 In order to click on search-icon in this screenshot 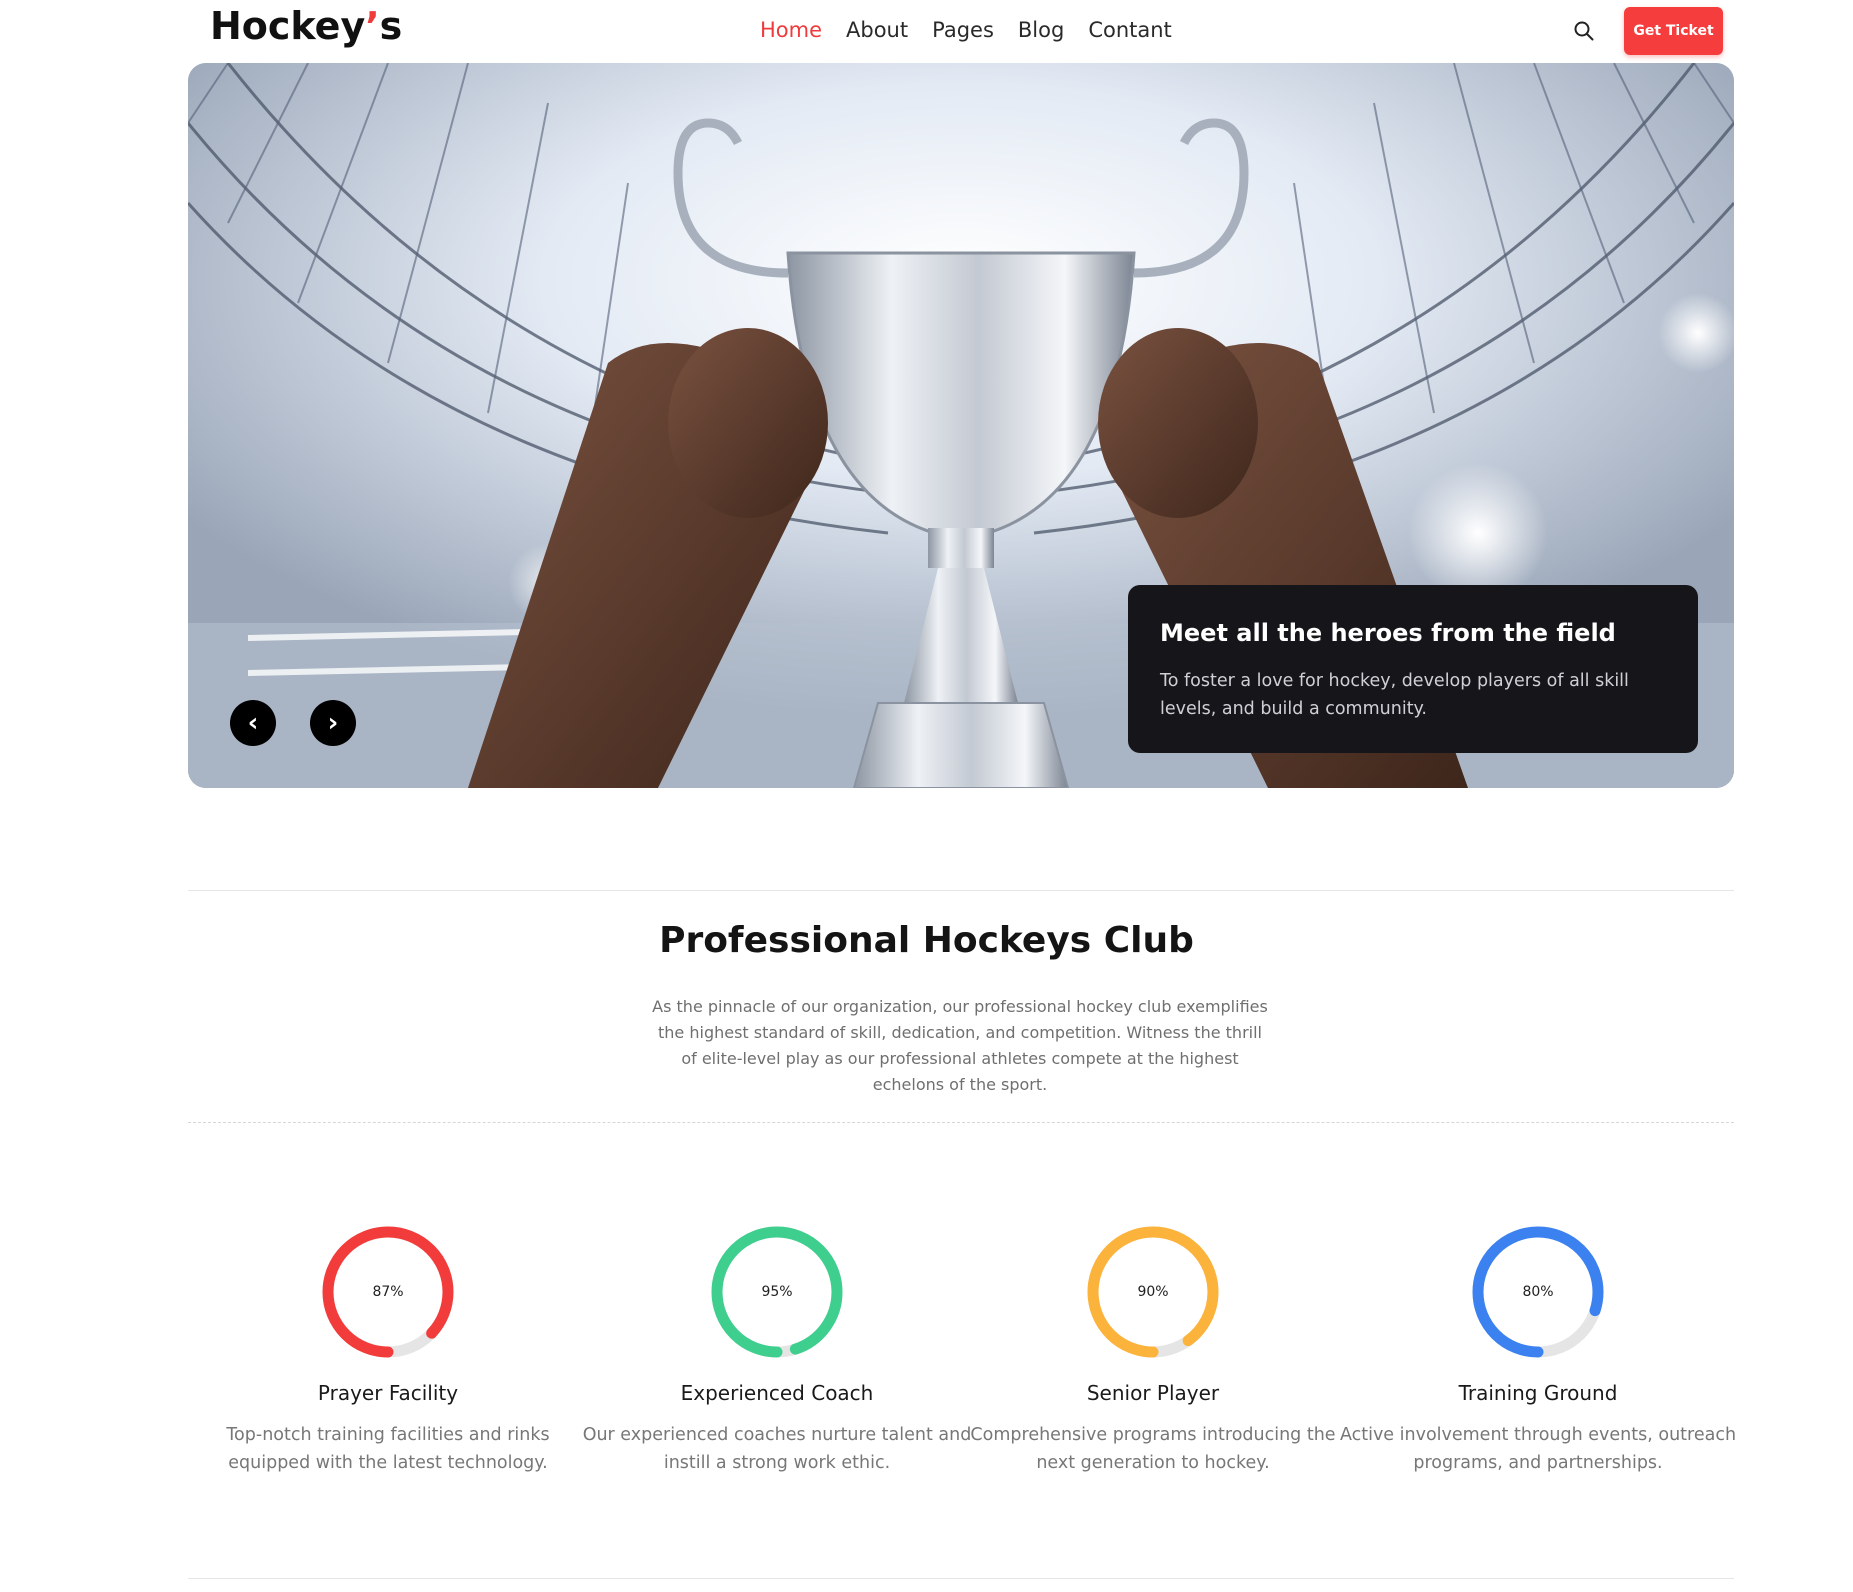, I will do `click(1584, 31)`.